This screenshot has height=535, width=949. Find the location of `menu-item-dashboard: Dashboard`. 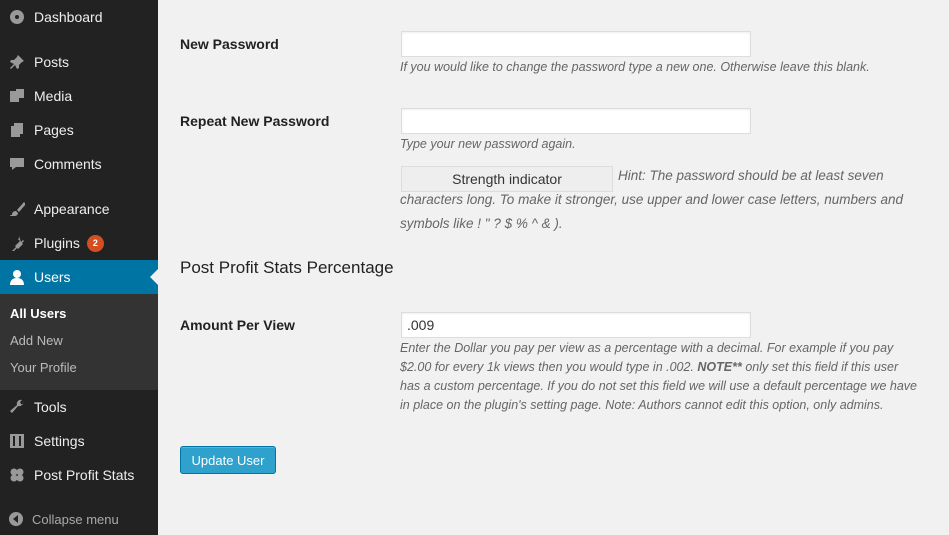

menu-item-dashboard: Dashboard is located at coordinates (79, 17).